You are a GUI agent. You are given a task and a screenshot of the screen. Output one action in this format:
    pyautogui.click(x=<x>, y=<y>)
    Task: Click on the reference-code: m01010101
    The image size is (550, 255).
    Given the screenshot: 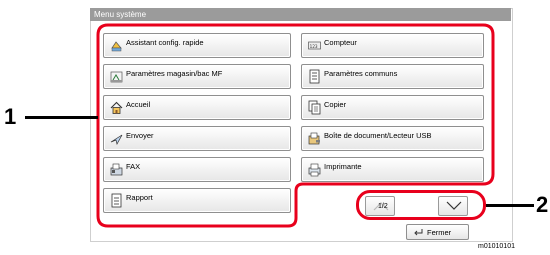 What is the action you would take?
    pyautogui.click(x=496, y=246)
    